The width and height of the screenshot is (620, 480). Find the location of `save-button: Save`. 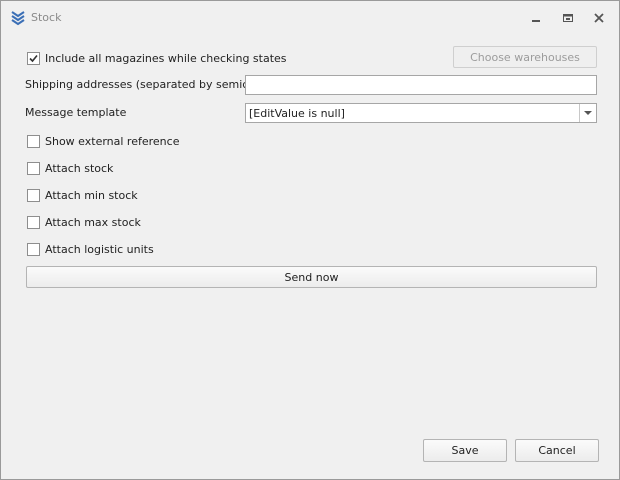

save-button: Save is located at coordinates (465, 450).